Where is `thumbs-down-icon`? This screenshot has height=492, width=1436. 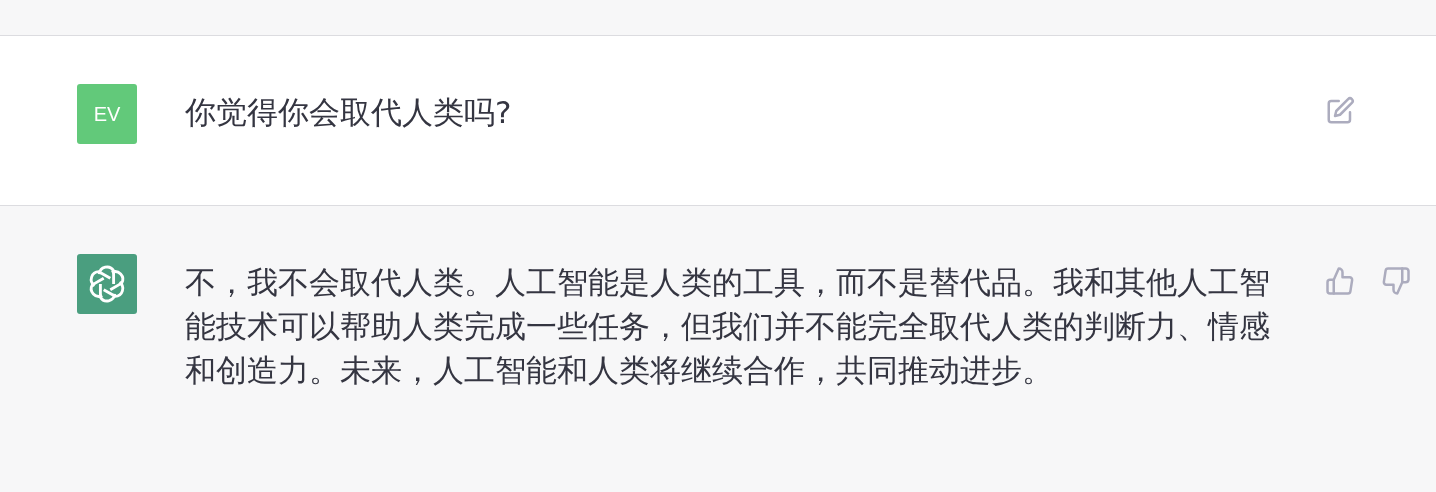 thumbs-down-icon is located at coordinates (1396, 281).